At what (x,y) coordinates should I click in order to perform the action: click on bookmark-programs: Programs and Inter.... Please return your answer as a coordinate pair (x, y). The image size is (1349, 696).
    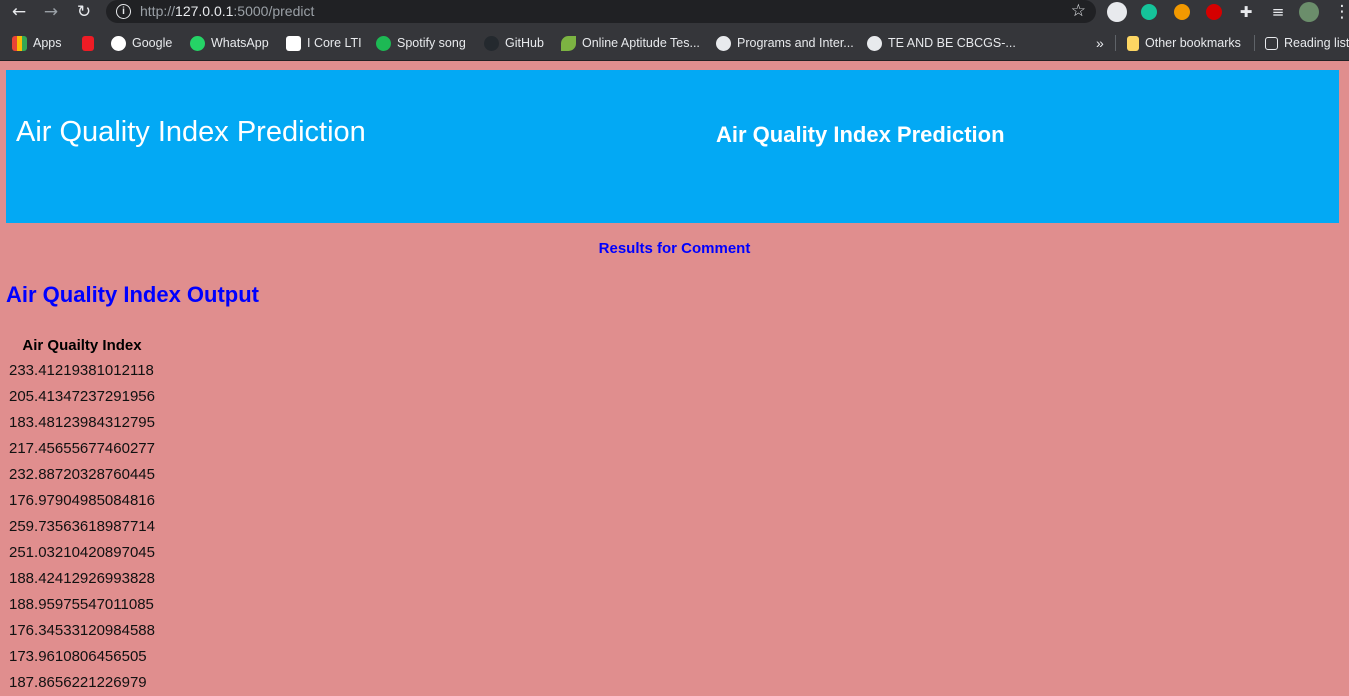
    Looking at the image, I should click on (785, 43).